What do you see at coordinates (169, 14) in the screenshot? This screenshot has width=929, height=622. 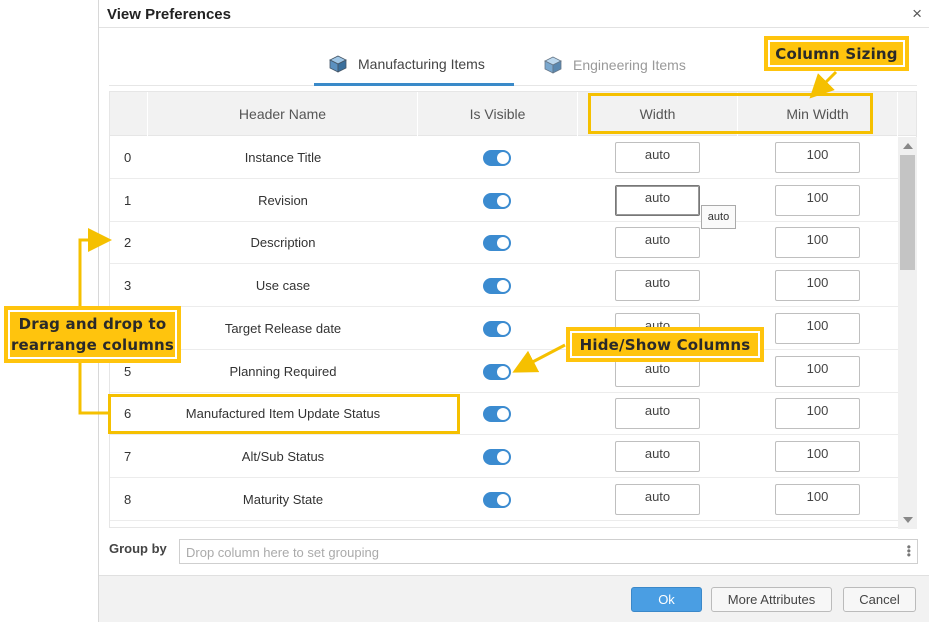 I see `dialog-title: View Preferences` at bounding box center [169, 14].